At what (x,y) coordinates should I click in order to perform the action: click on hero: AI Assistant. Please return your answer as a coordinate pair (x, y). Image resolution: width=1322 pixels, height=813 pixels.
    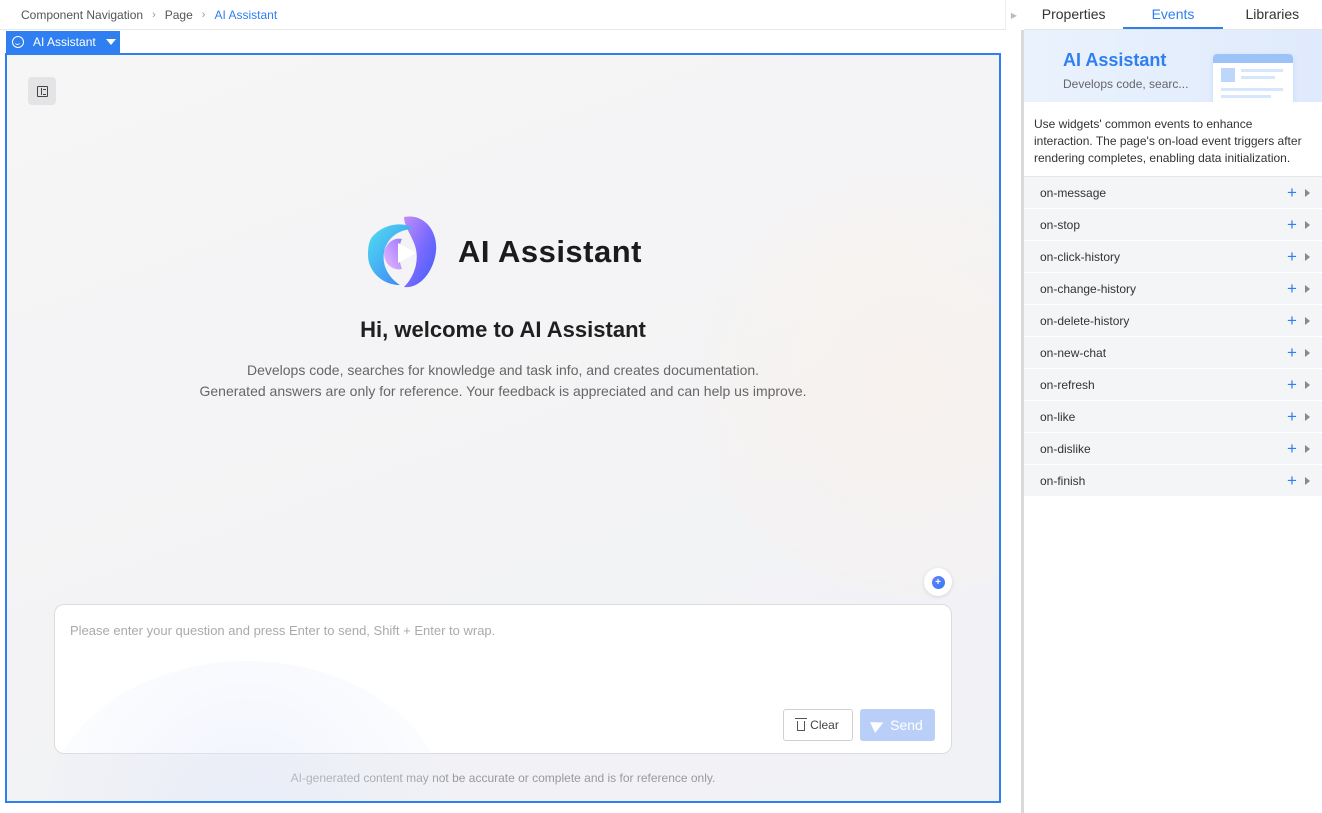
    Looking at the image, I should click on (503, 252).